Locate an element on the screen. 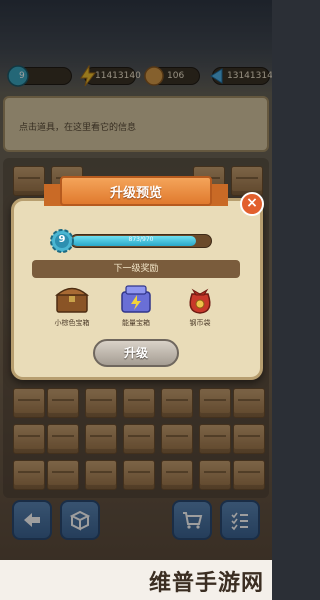 The image size is (320, 600). reward-item: 钢币袋 is located at coordinates (200, 305).